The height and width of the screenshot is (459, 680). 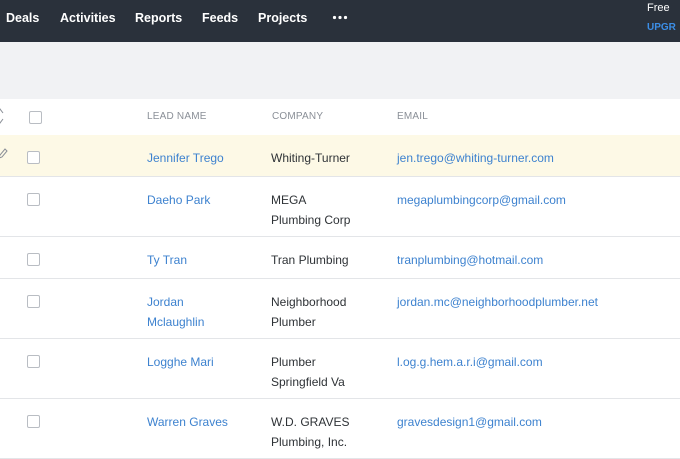 I want to click on table-header: LEAD NAME COMPANY EMAIL, so click(x=340, y=117).